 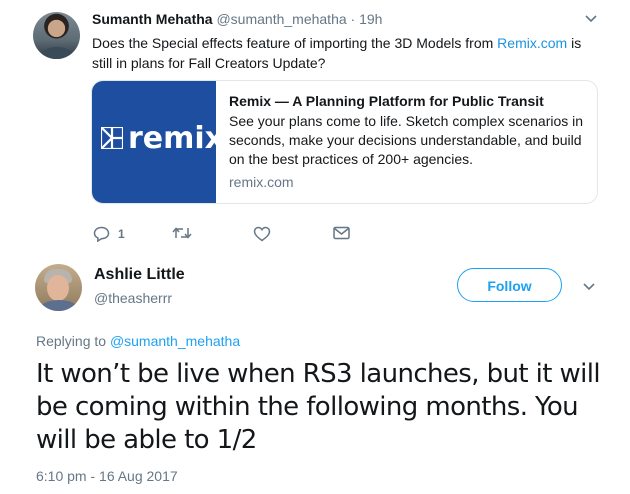 I want to click on tweet1-header: Sumanth Mehatha @sumanth_mehatha · 19h, so click(x=237, y=19).